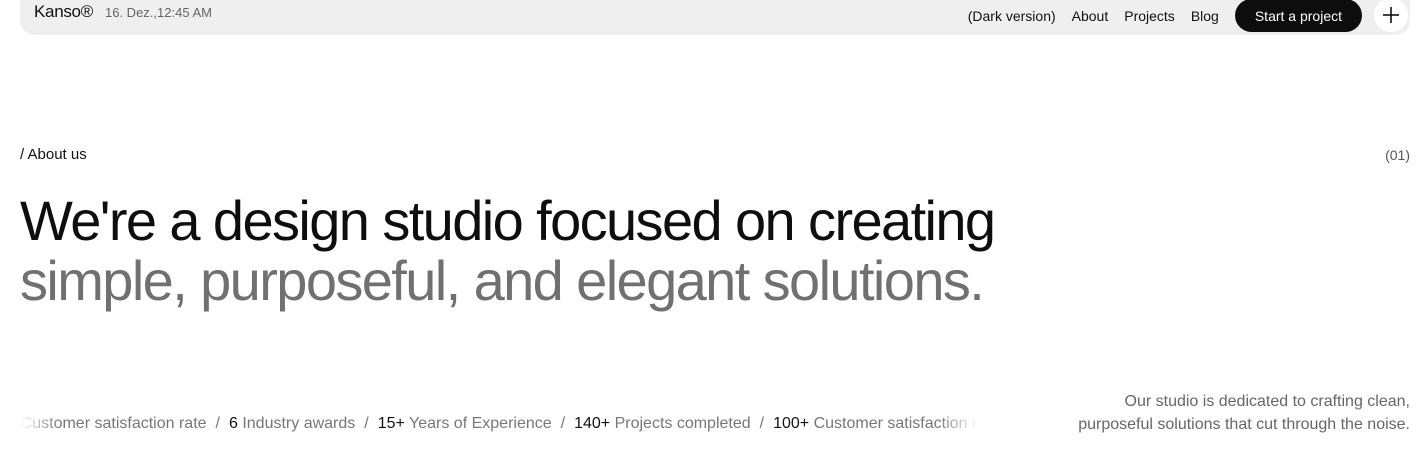 This screenshot has width=1428, height=451. I want to click on stat-item: 140+ Projects completed, so click(662, 423).